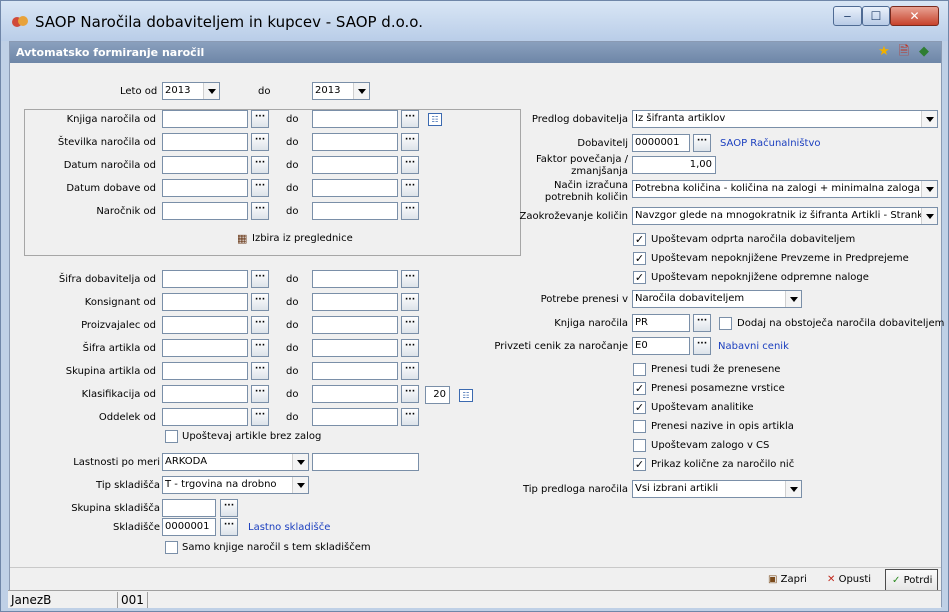 This screenshot has height=612, width=949. What do you see at coordinates (410, 302) in the screenshot?
I see `konsignant-to-browse-button: ···` at bounding box center [410, 302].